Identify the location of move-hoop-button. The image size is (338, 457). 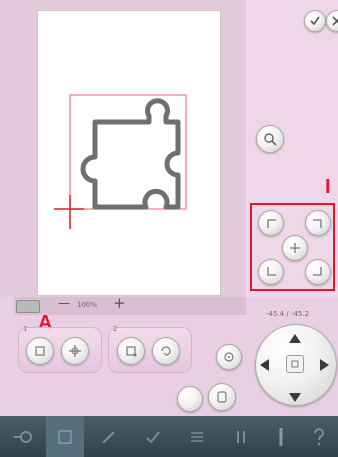
(75, 351).